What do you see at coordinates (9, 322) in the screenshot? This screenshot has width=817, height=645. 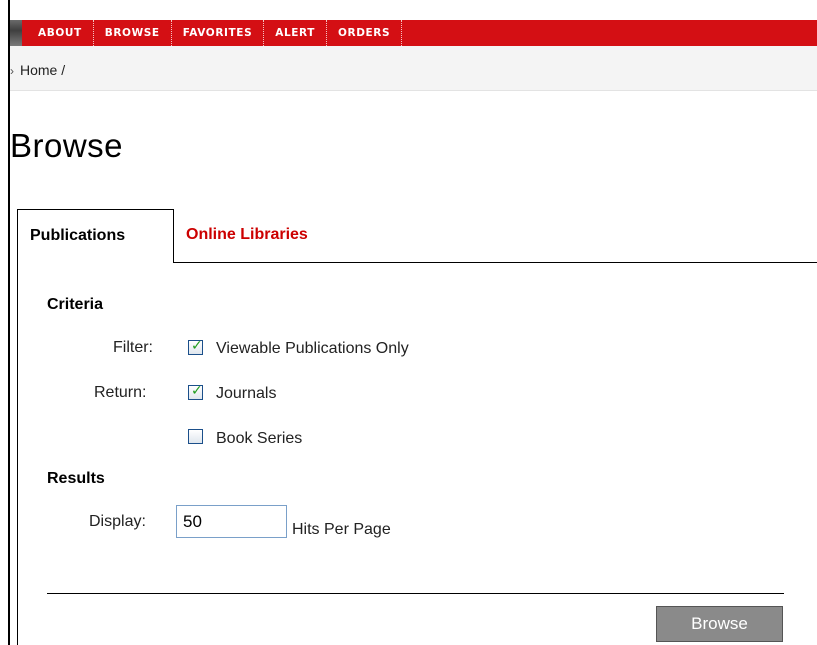 I see `page-left-border` at bounding box center [9, 322].